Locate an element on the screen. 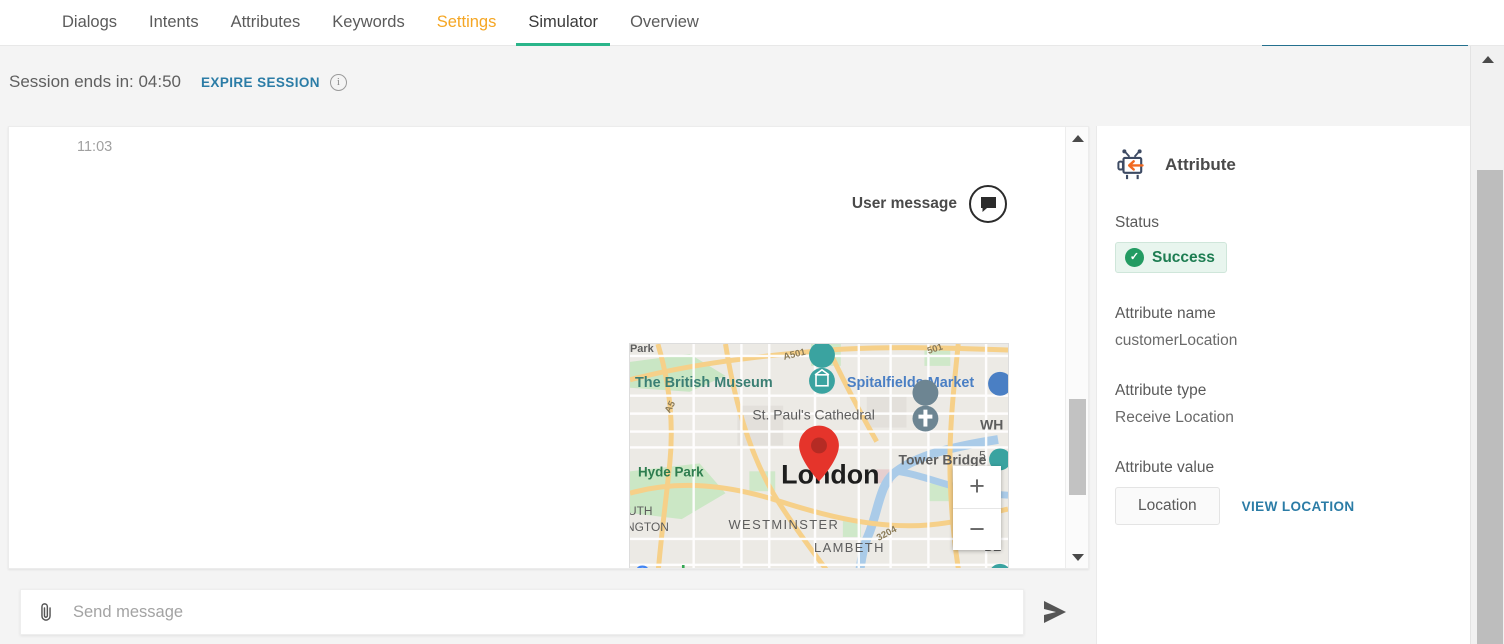 Image resolution: width=1504 pixels, height=644 pixels. user-message-label: User message is located at coordinates (904, 203).